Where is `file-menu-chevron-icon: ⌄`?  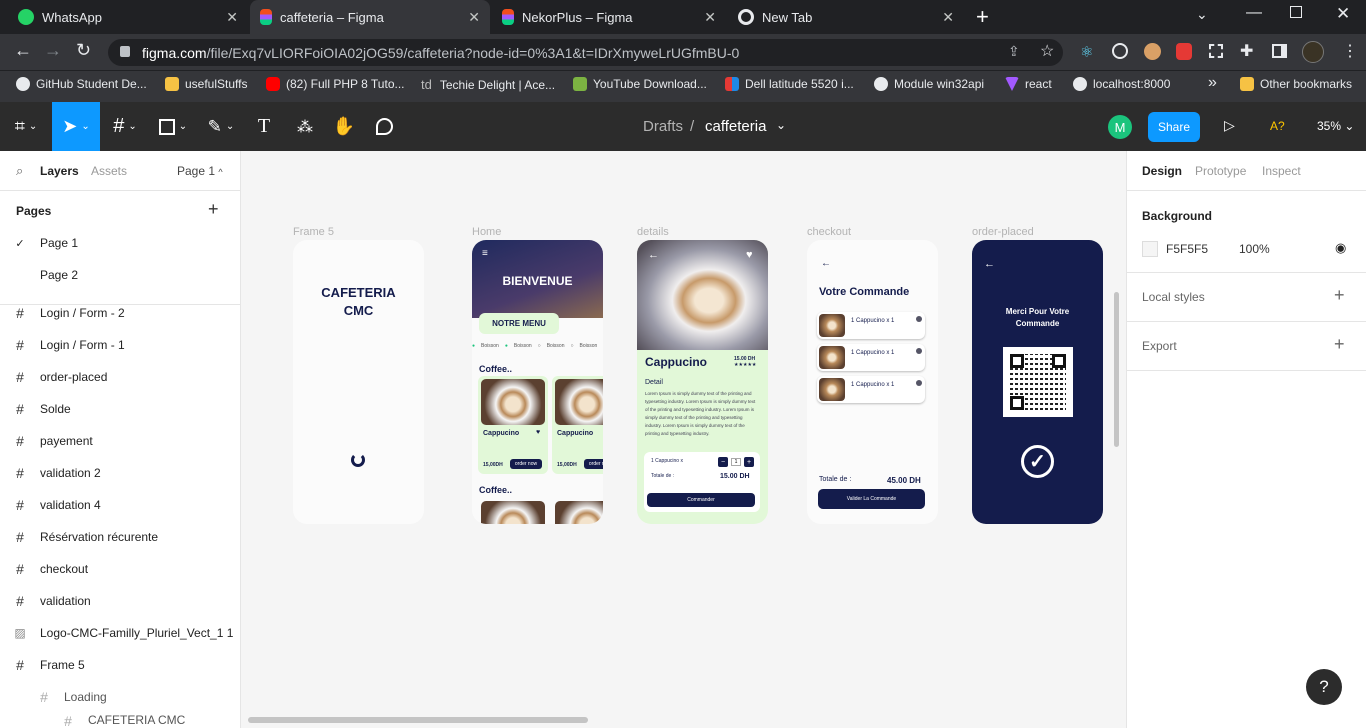
file-menu-chevron-icon: ⌄ is located at coordinates (781, 125).